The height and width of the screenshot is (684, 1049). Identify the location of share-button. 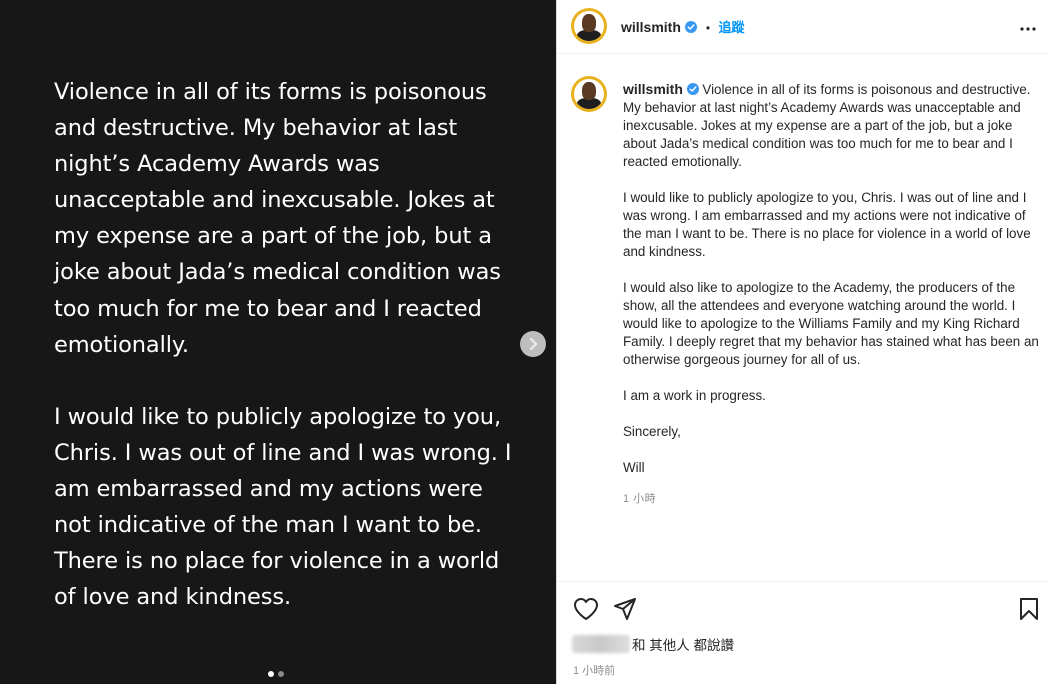
(625, 611).